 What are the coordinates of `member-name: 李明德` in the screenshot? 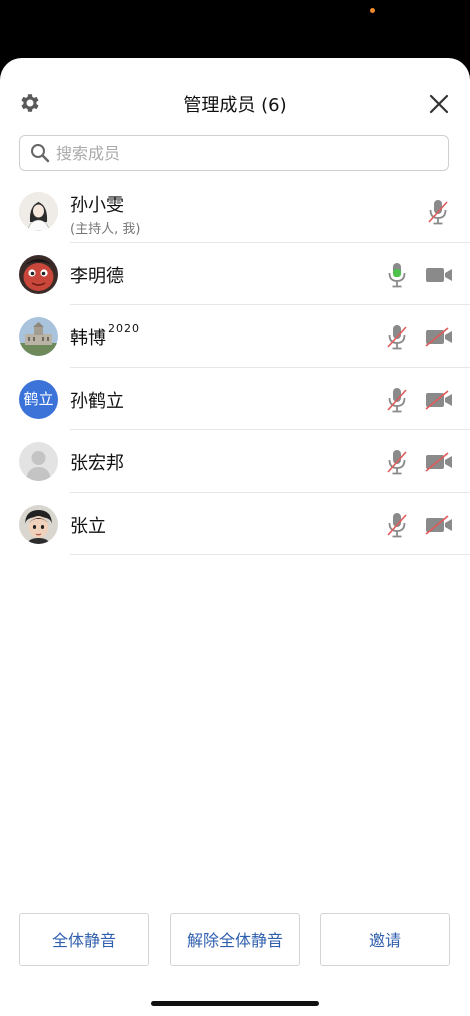 It's located at (97, 276).